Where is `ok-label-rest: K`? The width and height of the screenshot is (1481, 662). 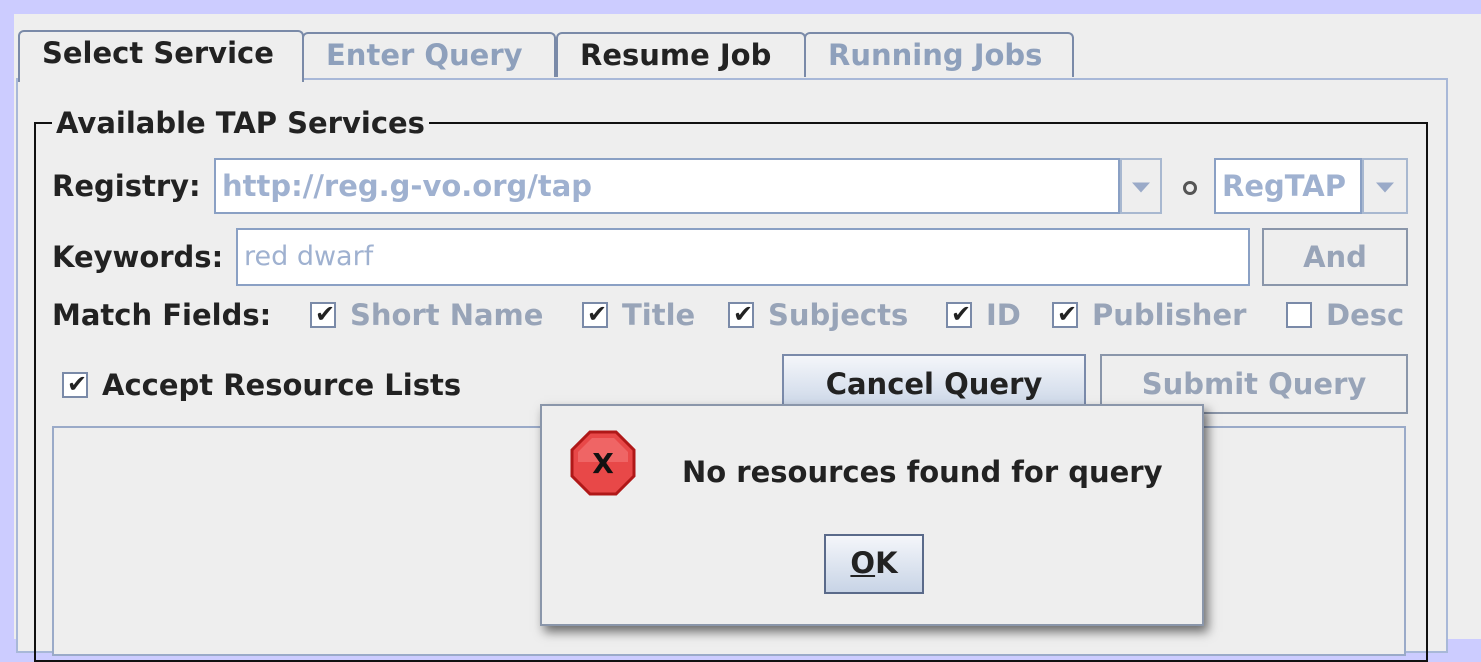 ok-label-rest: K is located at coordinates (886, 563).